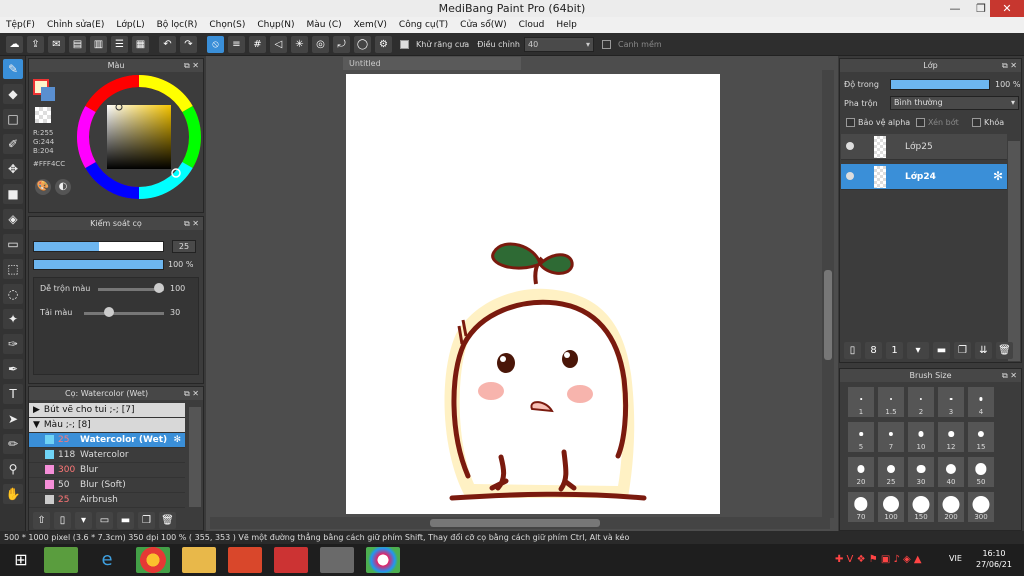 This screenshot has height=576, width=1024. Describe the element at coordinates (962, 350) in the screenshot. I see `duplicate-layer-icon: ❐` at that location.